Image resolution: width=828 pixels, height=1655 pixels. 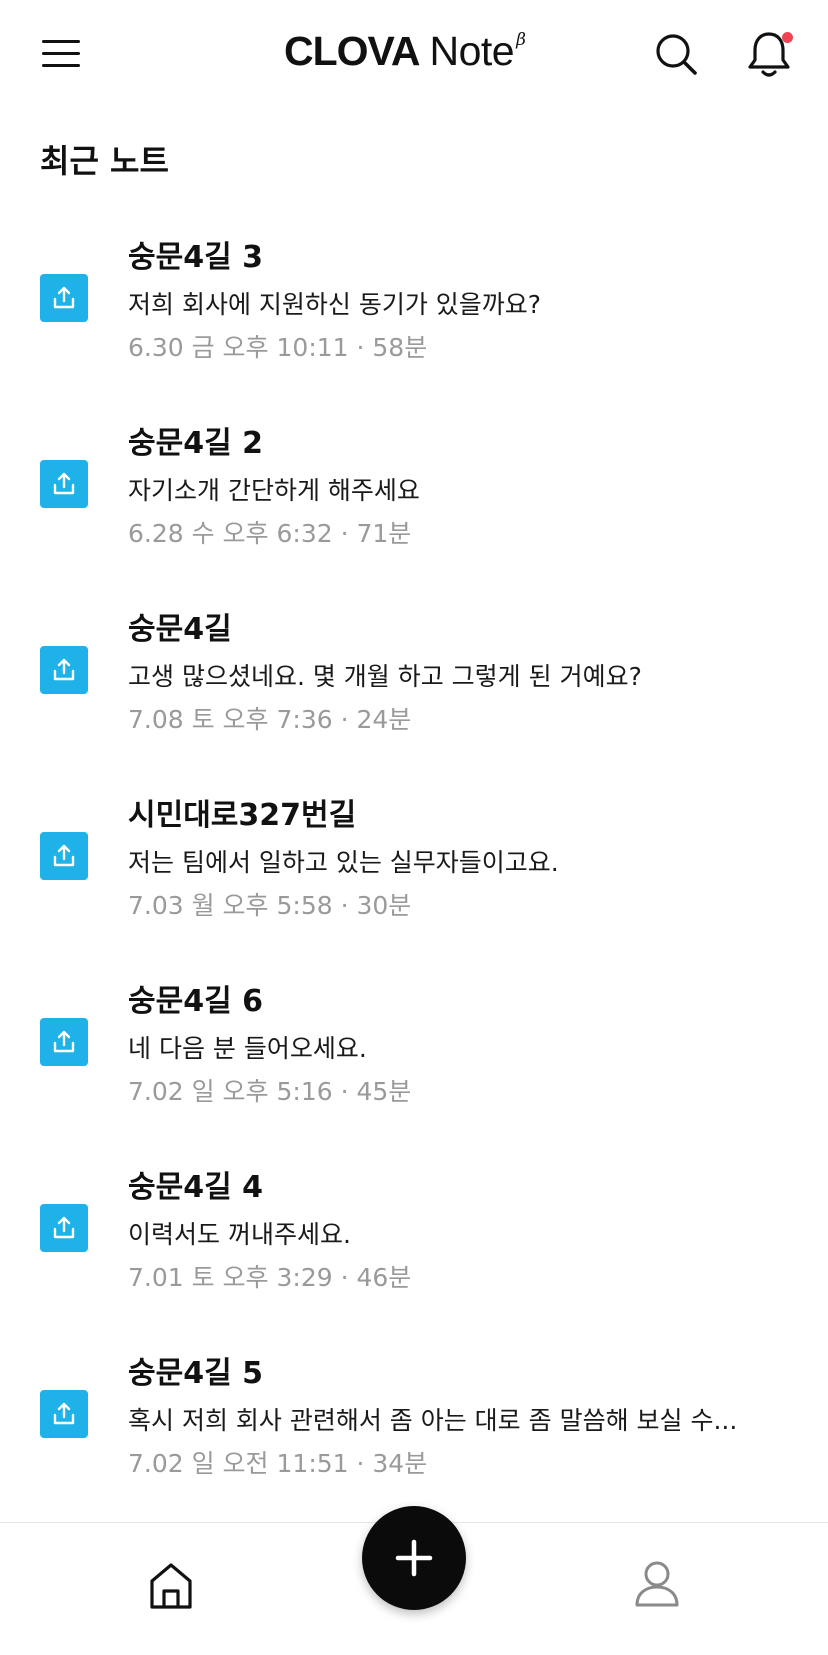 I want to click on note-preview: 자기소개 간단하게 해주세요, so click(x=274, y=490).